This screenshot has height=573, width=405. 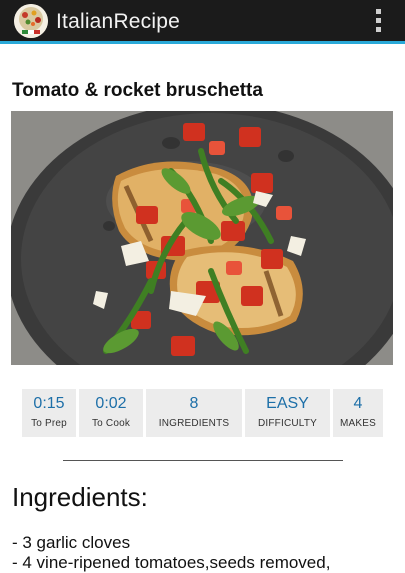 I want to click on stat-makes: 4 MAKES, so click(x=358, y=413).